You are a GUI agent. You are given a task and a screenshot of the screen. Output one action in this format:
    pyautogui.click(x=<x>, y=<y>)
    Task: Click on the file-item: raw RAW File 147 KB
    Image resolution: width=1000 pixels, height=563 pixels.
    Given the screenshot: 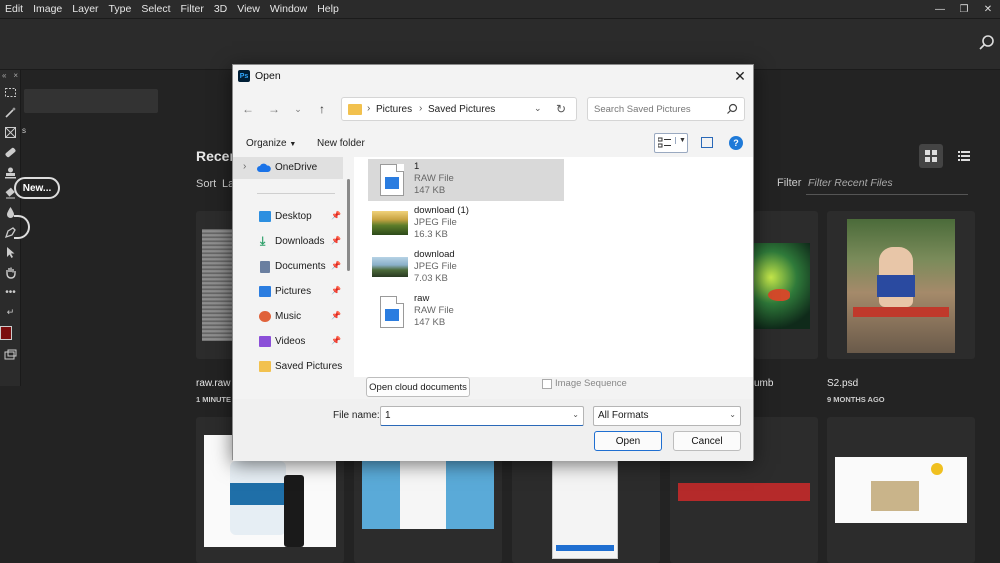 What is the action you would take?
    pyautogui.click(x=466, y=312)
    